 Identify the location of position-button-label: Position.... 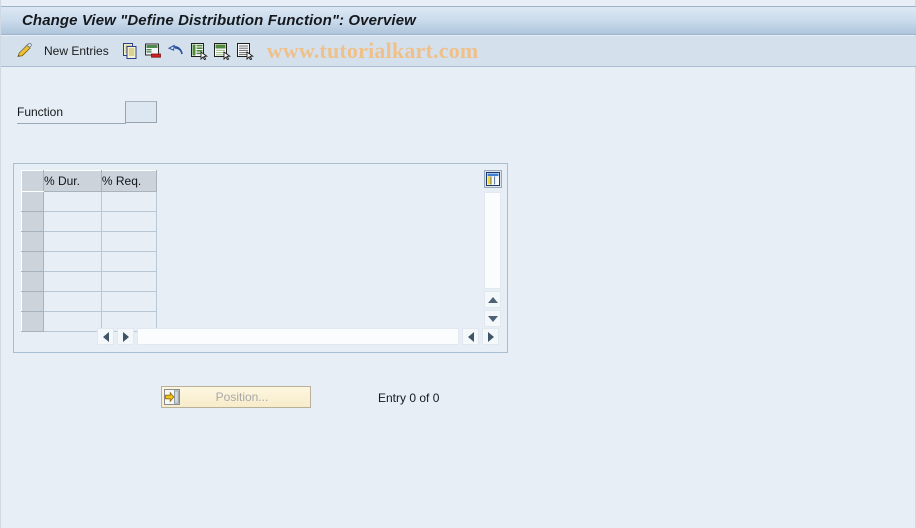
(242, 397).